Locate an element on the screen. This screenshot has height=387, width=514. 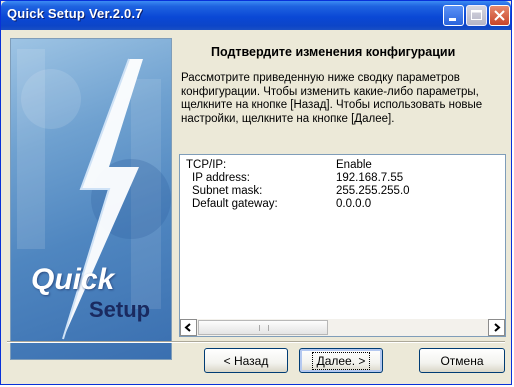
scroll-thumb is located at coordinates (263, 327).